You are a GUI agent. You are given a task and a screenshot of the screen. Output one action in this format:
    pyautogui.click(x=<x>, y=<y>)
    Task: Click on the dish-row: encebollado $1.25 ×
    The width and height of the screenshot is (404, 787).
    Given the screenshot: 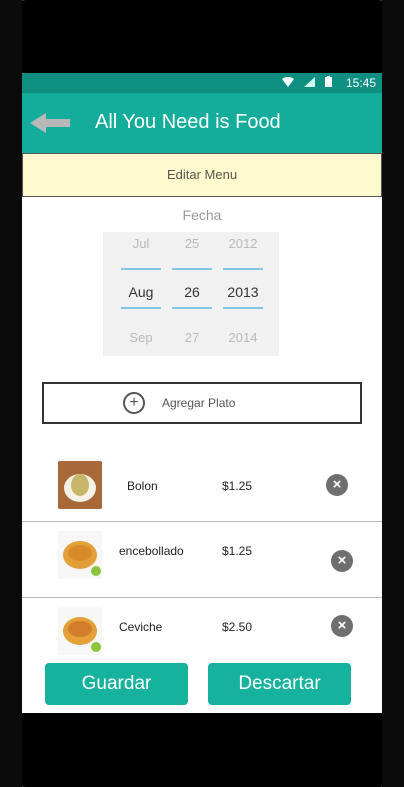 What is the action you would take?
    pyautogui.click(x=202, y=559)
    